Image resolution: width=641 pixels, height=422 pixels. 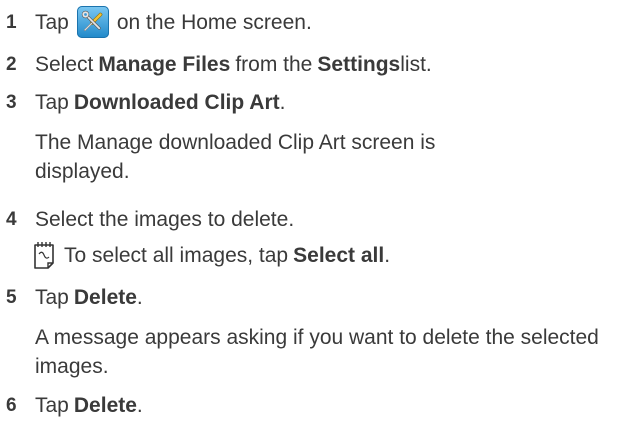 What do you see at coordinates (92, 22) in the screenshot?
I see `tools-settings-icon` at bounding box center [92, 22].